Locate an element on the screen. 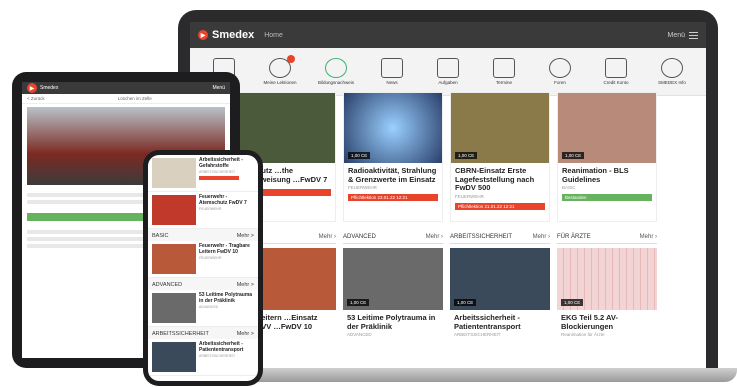 Image resolution: width=737 pixels, height=387 pixels. my-lessons-icon is located at coordinates (282, 66).